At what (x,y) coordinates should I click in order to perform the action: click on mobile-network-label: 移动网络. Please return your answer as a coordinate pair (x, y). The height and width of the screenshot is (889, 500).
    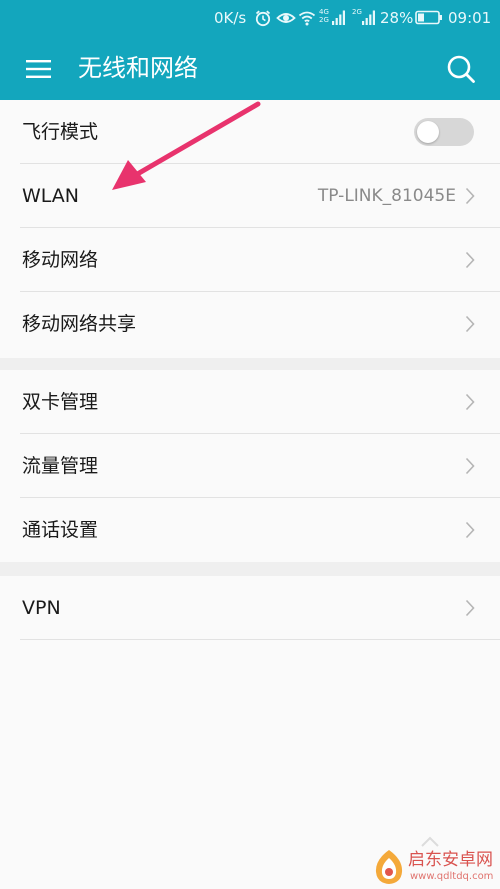
    Looking at the image, I should click on (60, 260).